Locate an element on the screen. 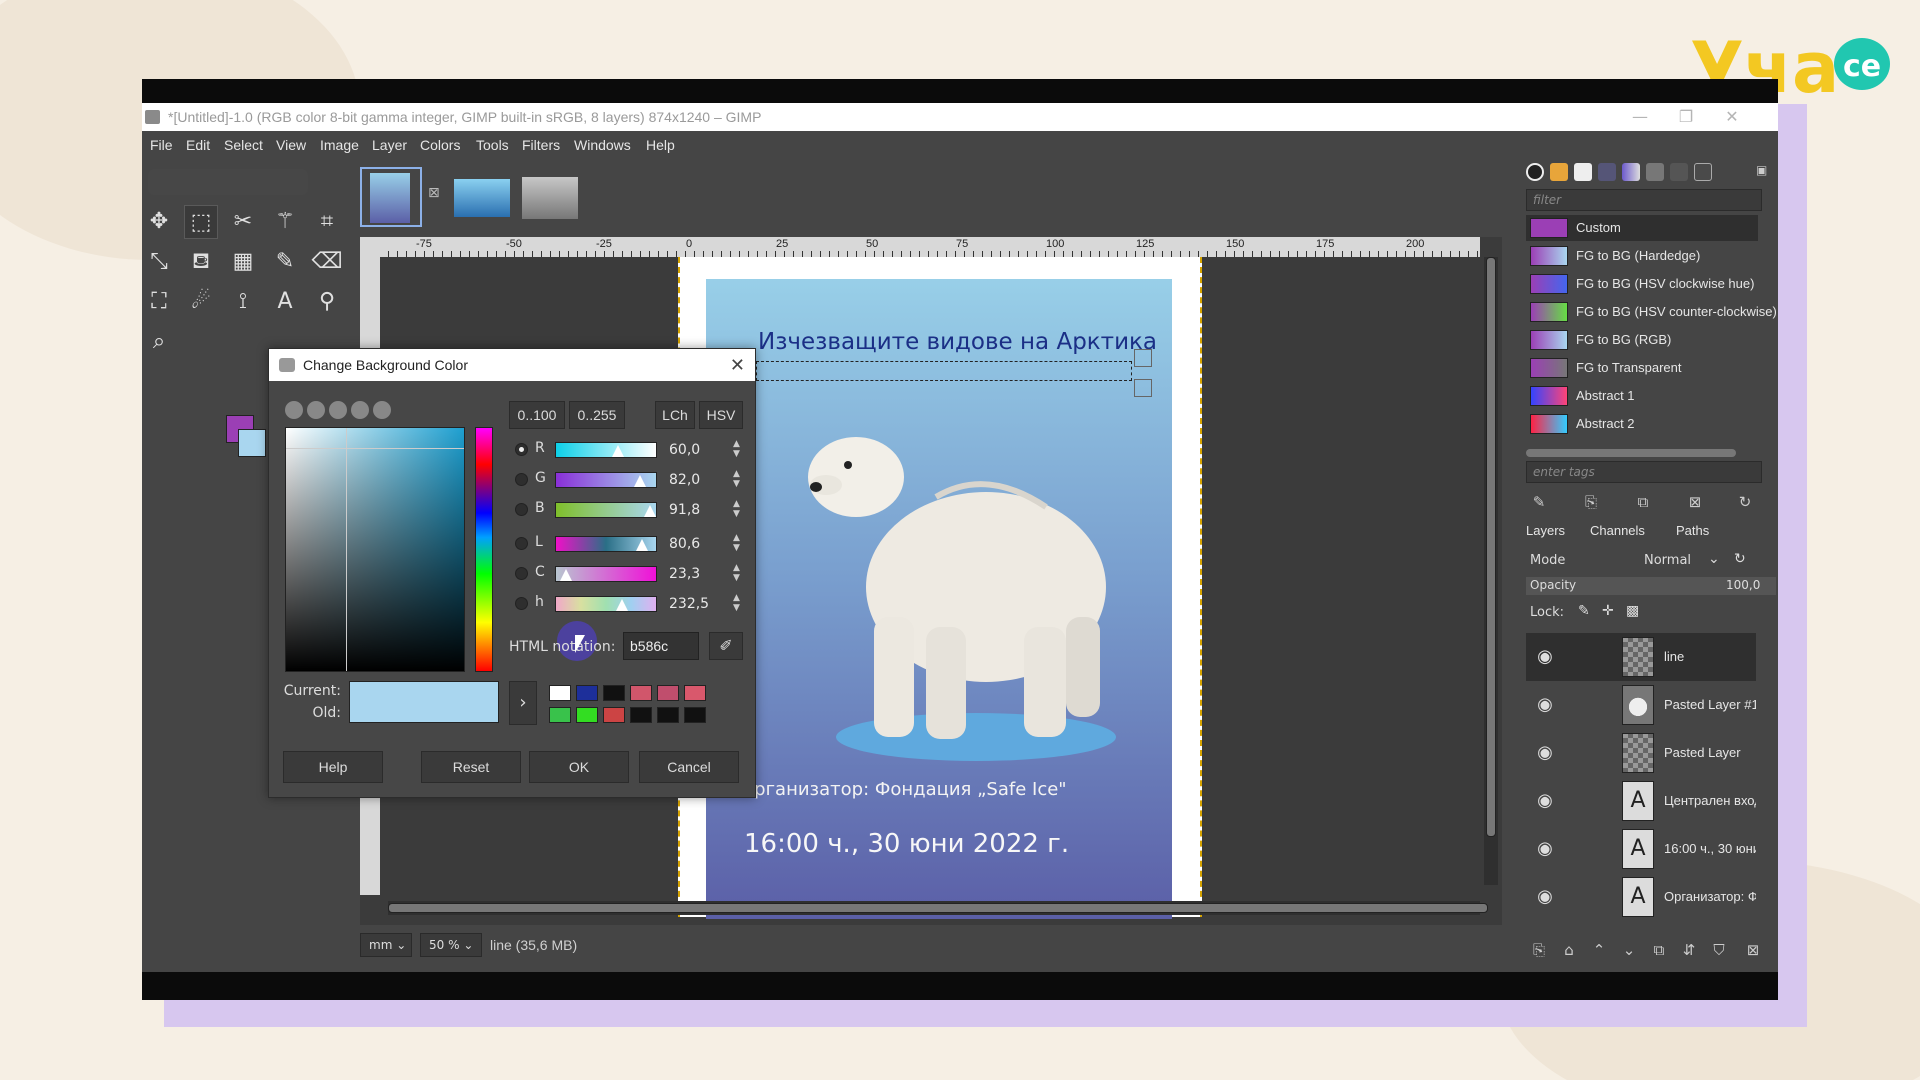 The image size is (1920, 1080). image-tab-ice is located at coordinates (481, 197).